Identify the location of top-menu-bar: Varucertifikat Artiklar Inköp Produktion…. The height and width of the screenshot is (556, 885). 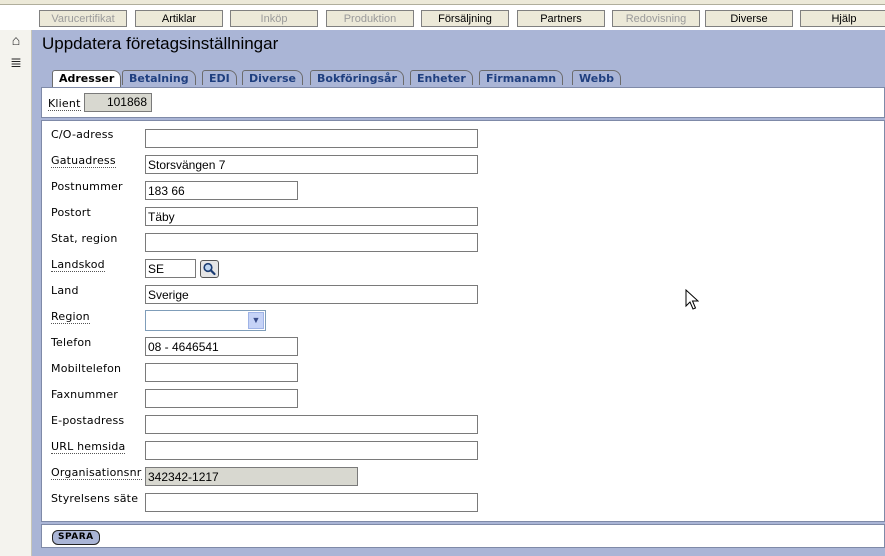
(458, 18).